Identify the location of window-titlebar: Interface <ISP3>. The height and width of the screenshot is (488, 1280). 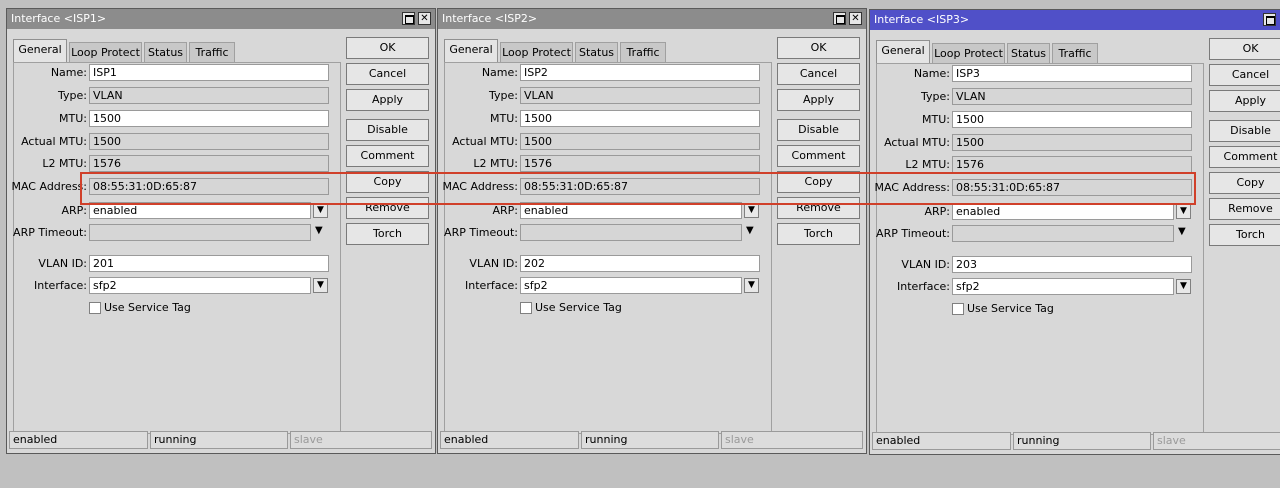
(1075, 20).